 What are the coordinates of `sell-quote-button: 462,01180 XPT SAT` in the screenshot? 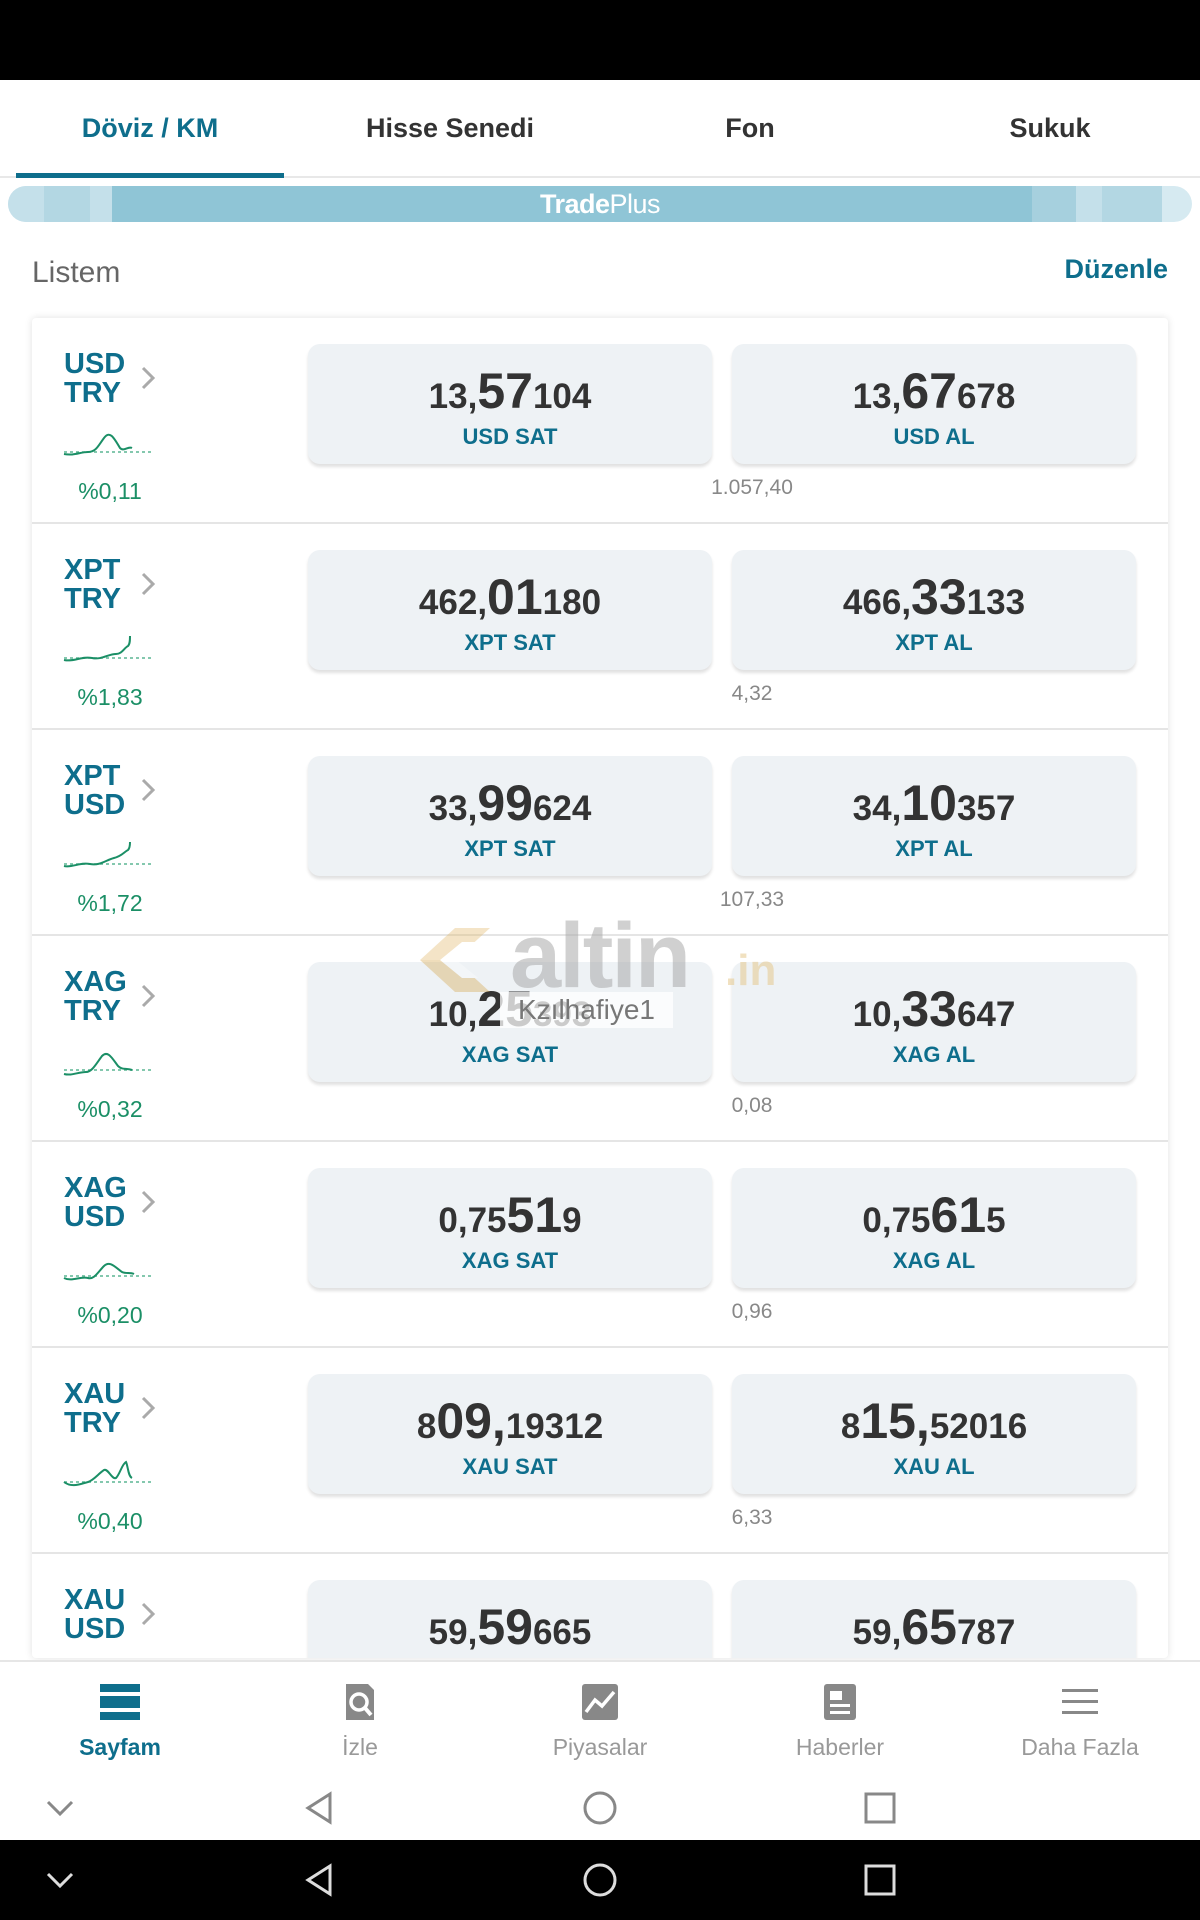 It's located at (510, 610).